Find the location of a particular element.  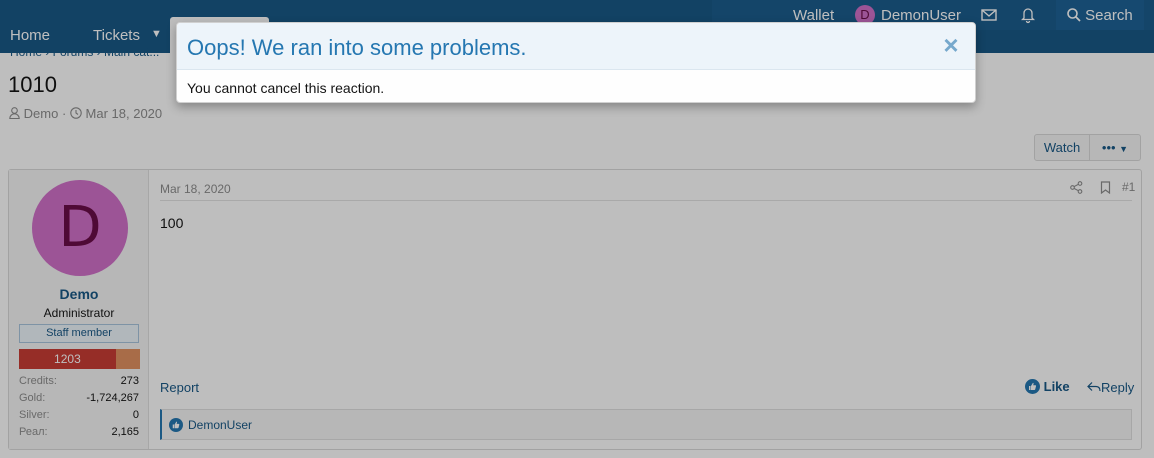

dialog-title: Oops! We ran into some problems. is located at coordinates (357, 47).